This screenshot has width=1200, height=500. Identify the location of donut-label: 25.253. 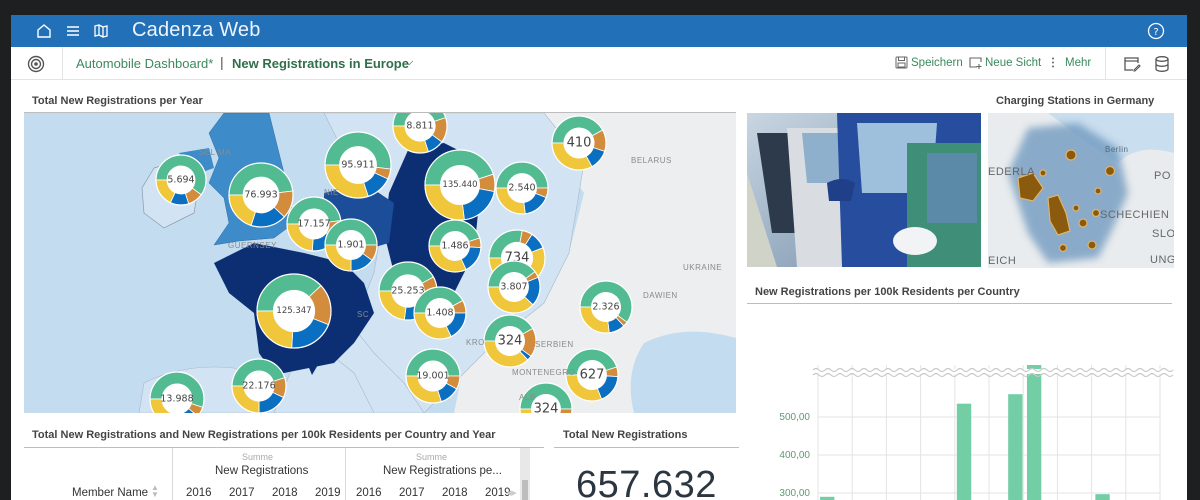
(407, 291).